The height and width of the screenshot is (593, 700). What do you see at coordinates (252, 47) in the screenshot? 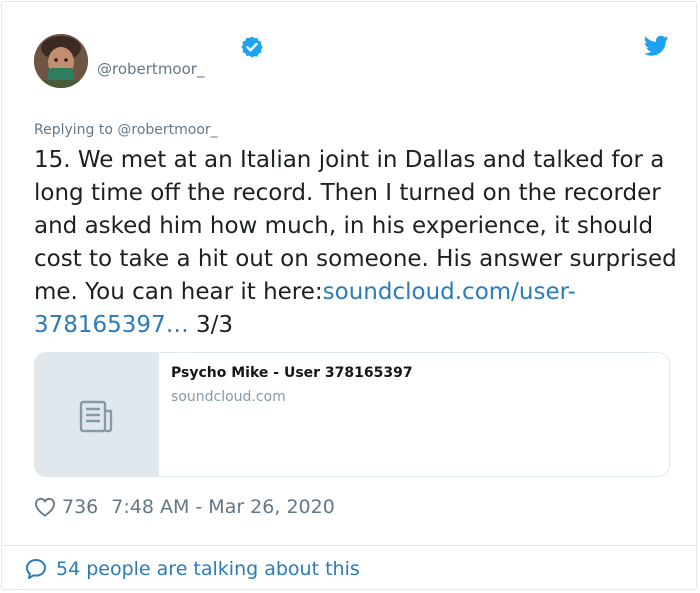
I see `verified-icon` at bounding box center [252, 47].